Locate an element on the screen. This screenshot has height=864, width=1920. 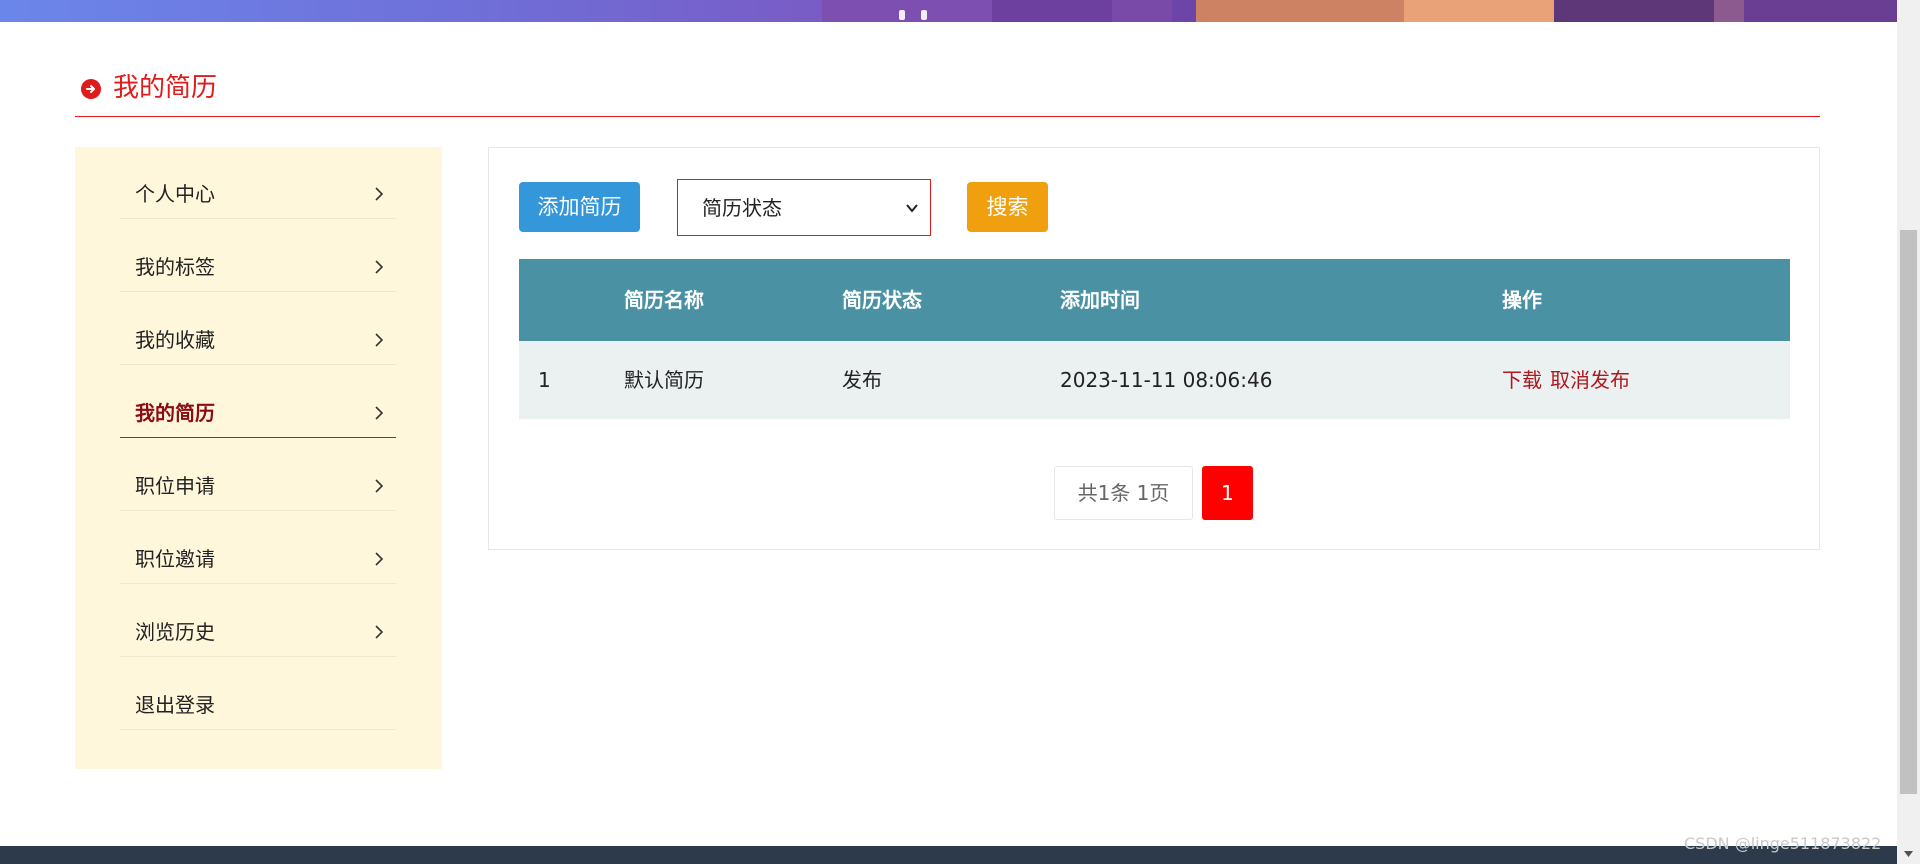
arrow-circle-right-icon is located at coordinates (91, 89).